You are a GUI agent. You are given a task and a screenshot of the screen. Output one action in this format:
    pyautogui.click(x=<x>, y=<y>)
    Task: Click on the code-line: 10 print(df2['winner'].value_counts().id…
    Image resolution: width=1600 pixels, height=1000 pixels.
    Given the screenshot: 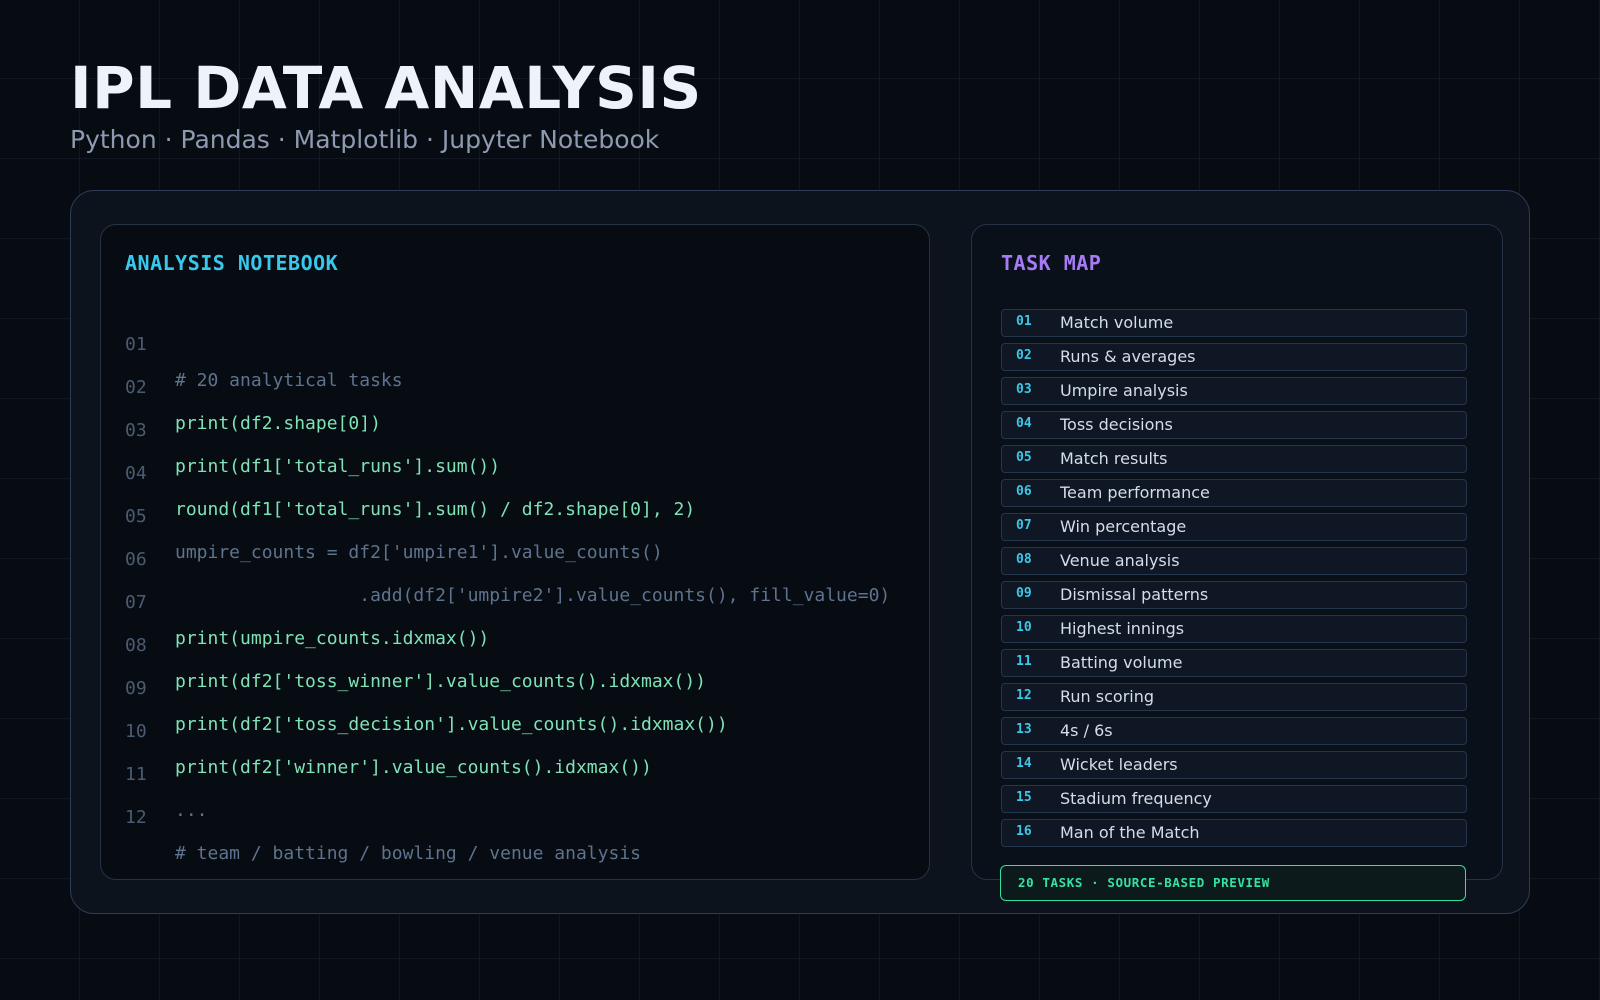 What is the action you would take?
    pyautogui.click(x=527, y=728)
    